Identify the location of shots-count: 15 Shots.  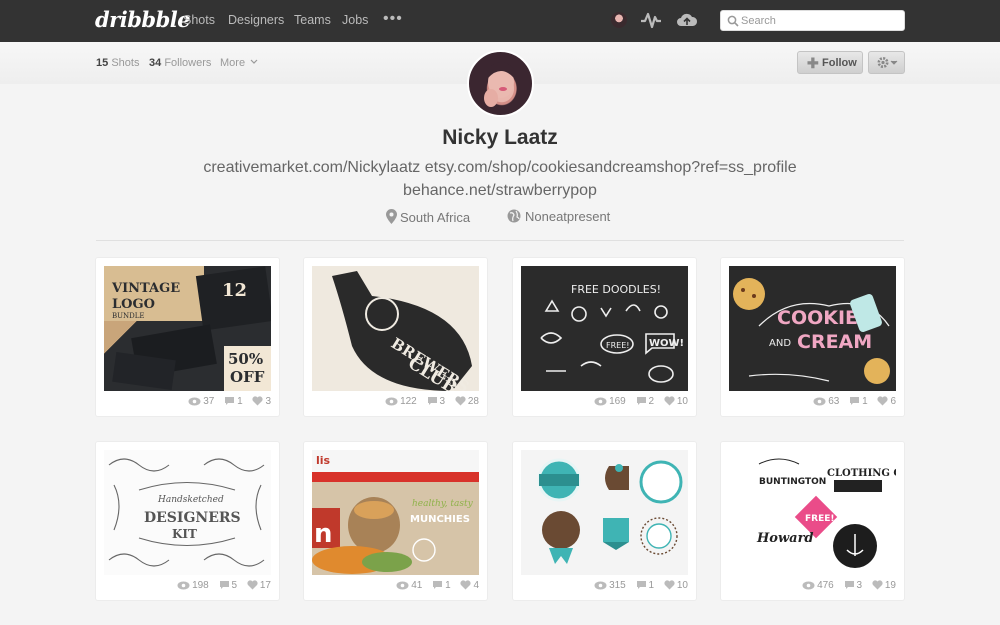
(117, 63).